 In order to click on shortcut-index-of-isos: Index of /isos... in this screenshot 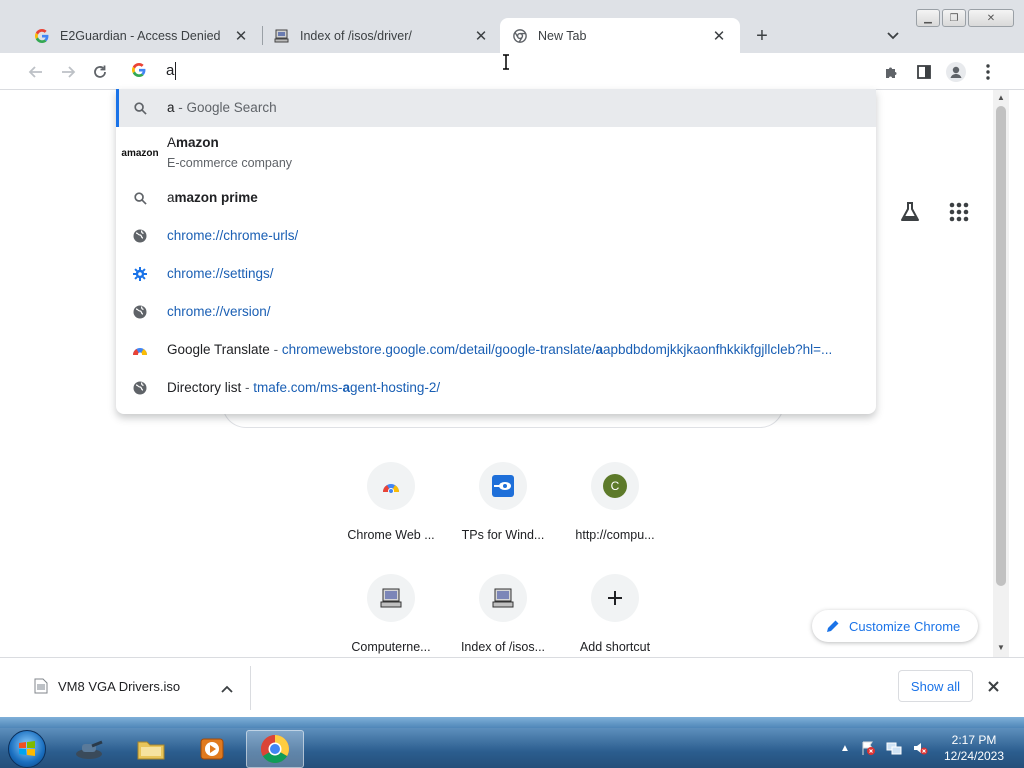, I will do `click(503, 614)`.